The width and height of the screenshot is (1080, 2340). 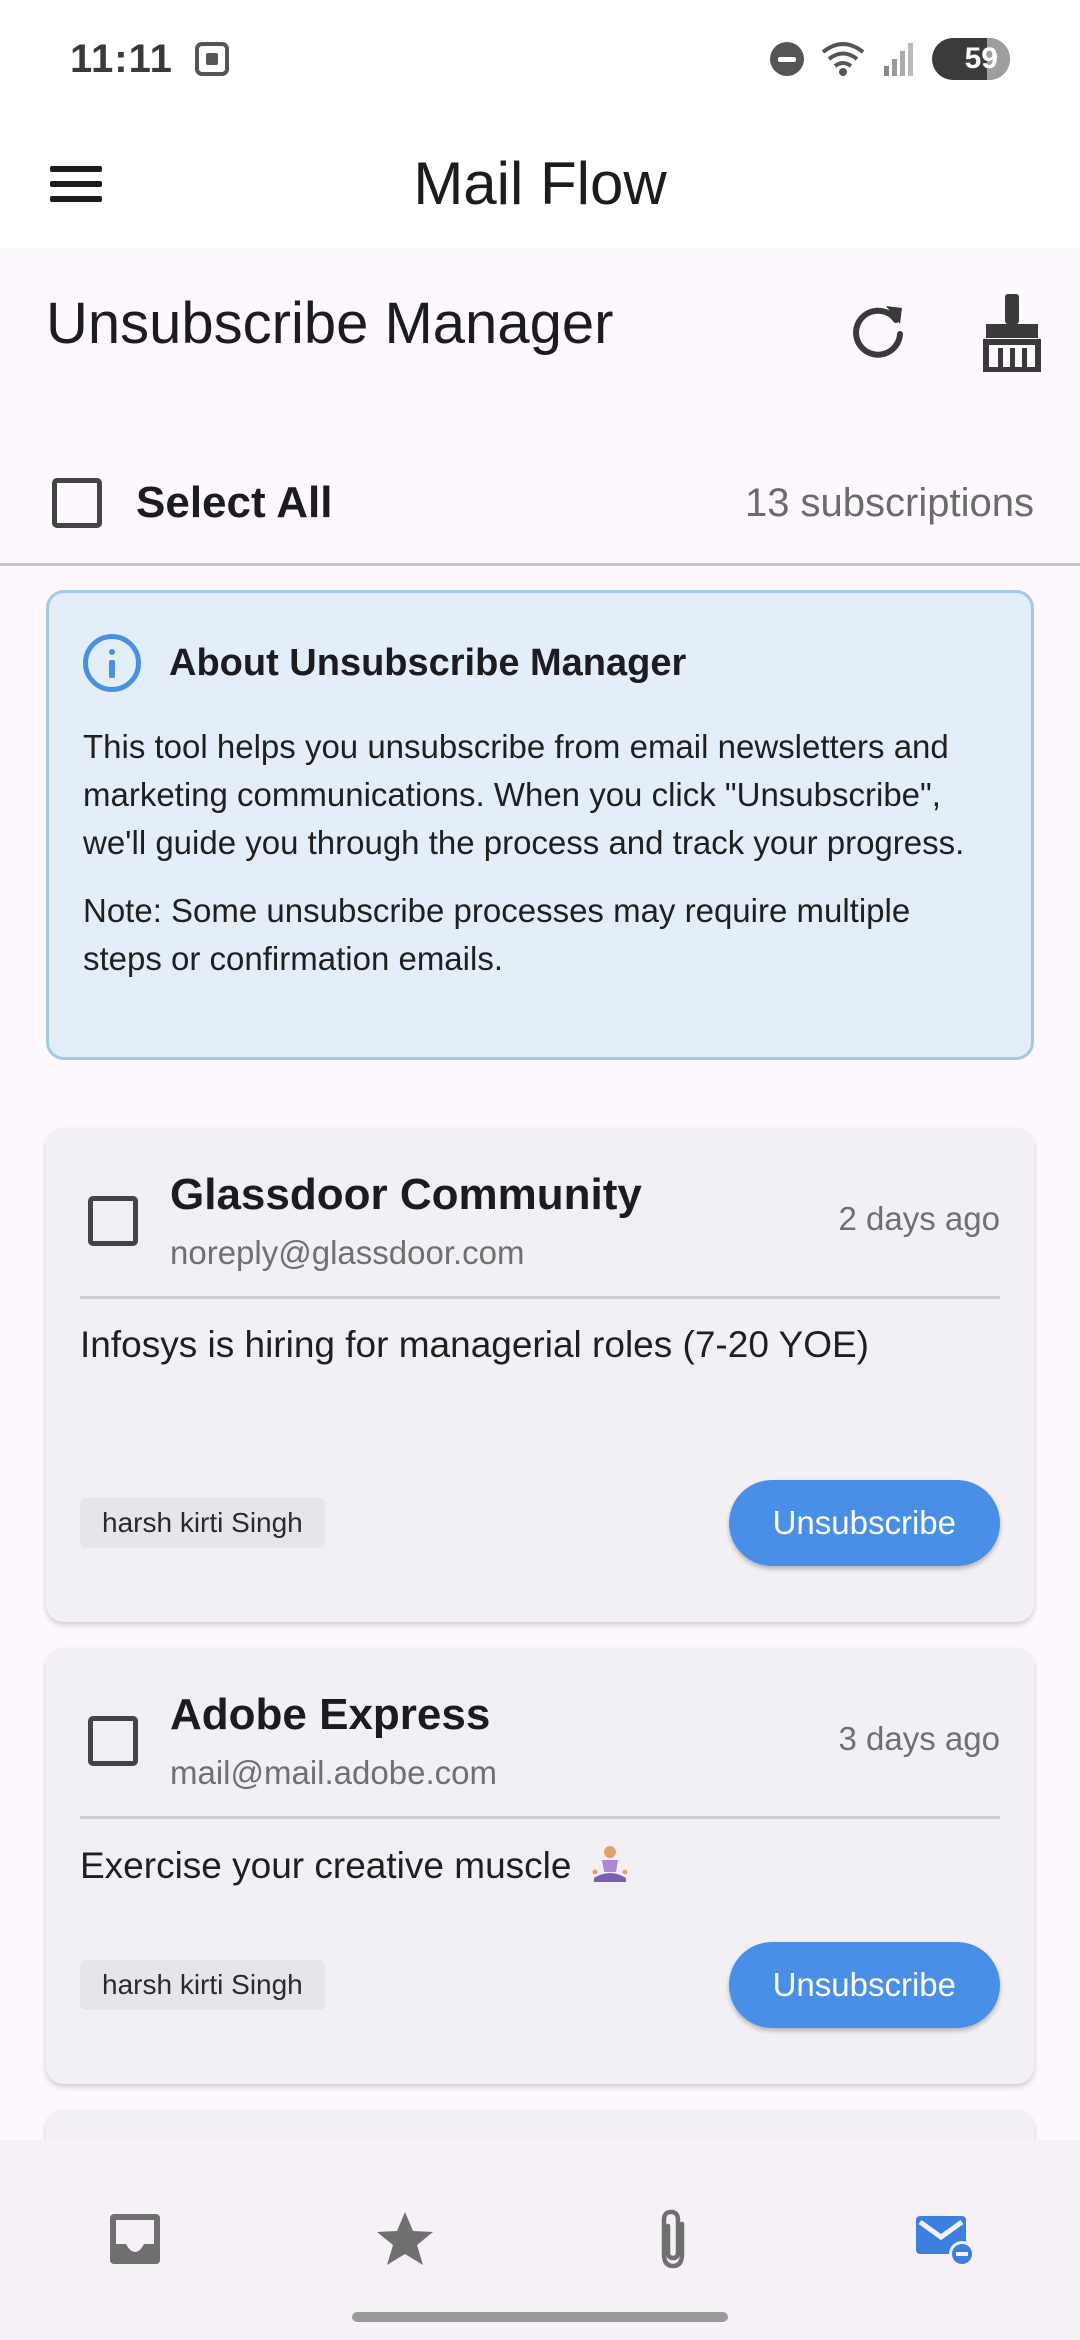 I want to click on email-subject-row: Exercise your creative muscle, so click(x=355, y=1865).